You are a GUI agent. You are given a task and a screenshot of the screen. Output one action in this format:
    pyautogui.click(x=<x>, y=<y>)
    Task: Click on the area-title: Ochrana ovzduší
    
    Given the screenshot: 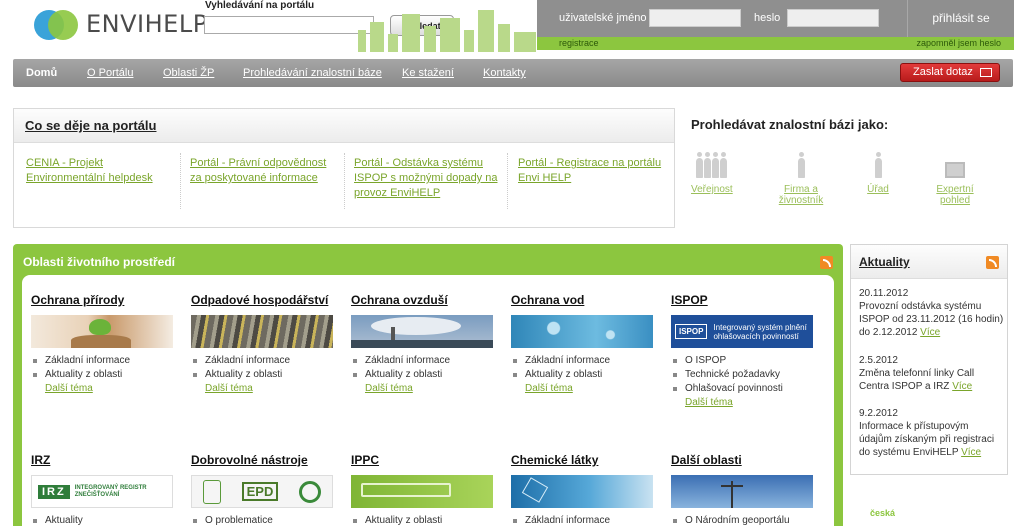 What is the action you would take?
    pyautogui.click(x=422, y=300)
    